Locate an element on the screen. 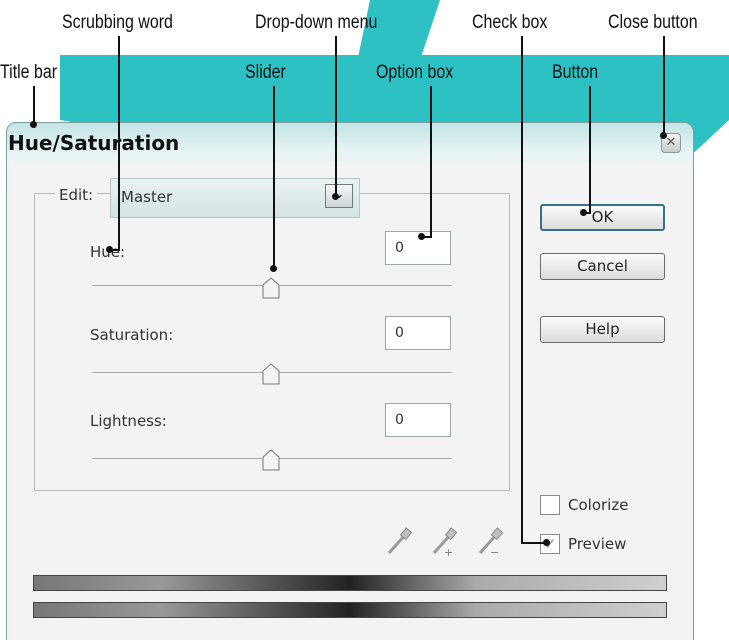  lightness-label: Lightness: is located at coordinates (128, 421).